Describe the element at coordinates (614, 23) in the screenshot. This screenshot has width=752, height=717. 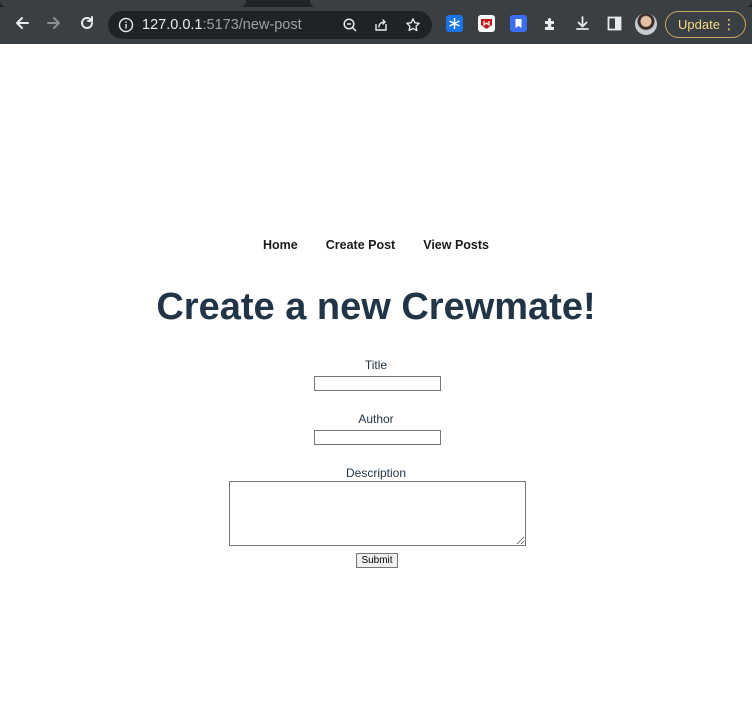
I see `side-panel-icon` at that location.